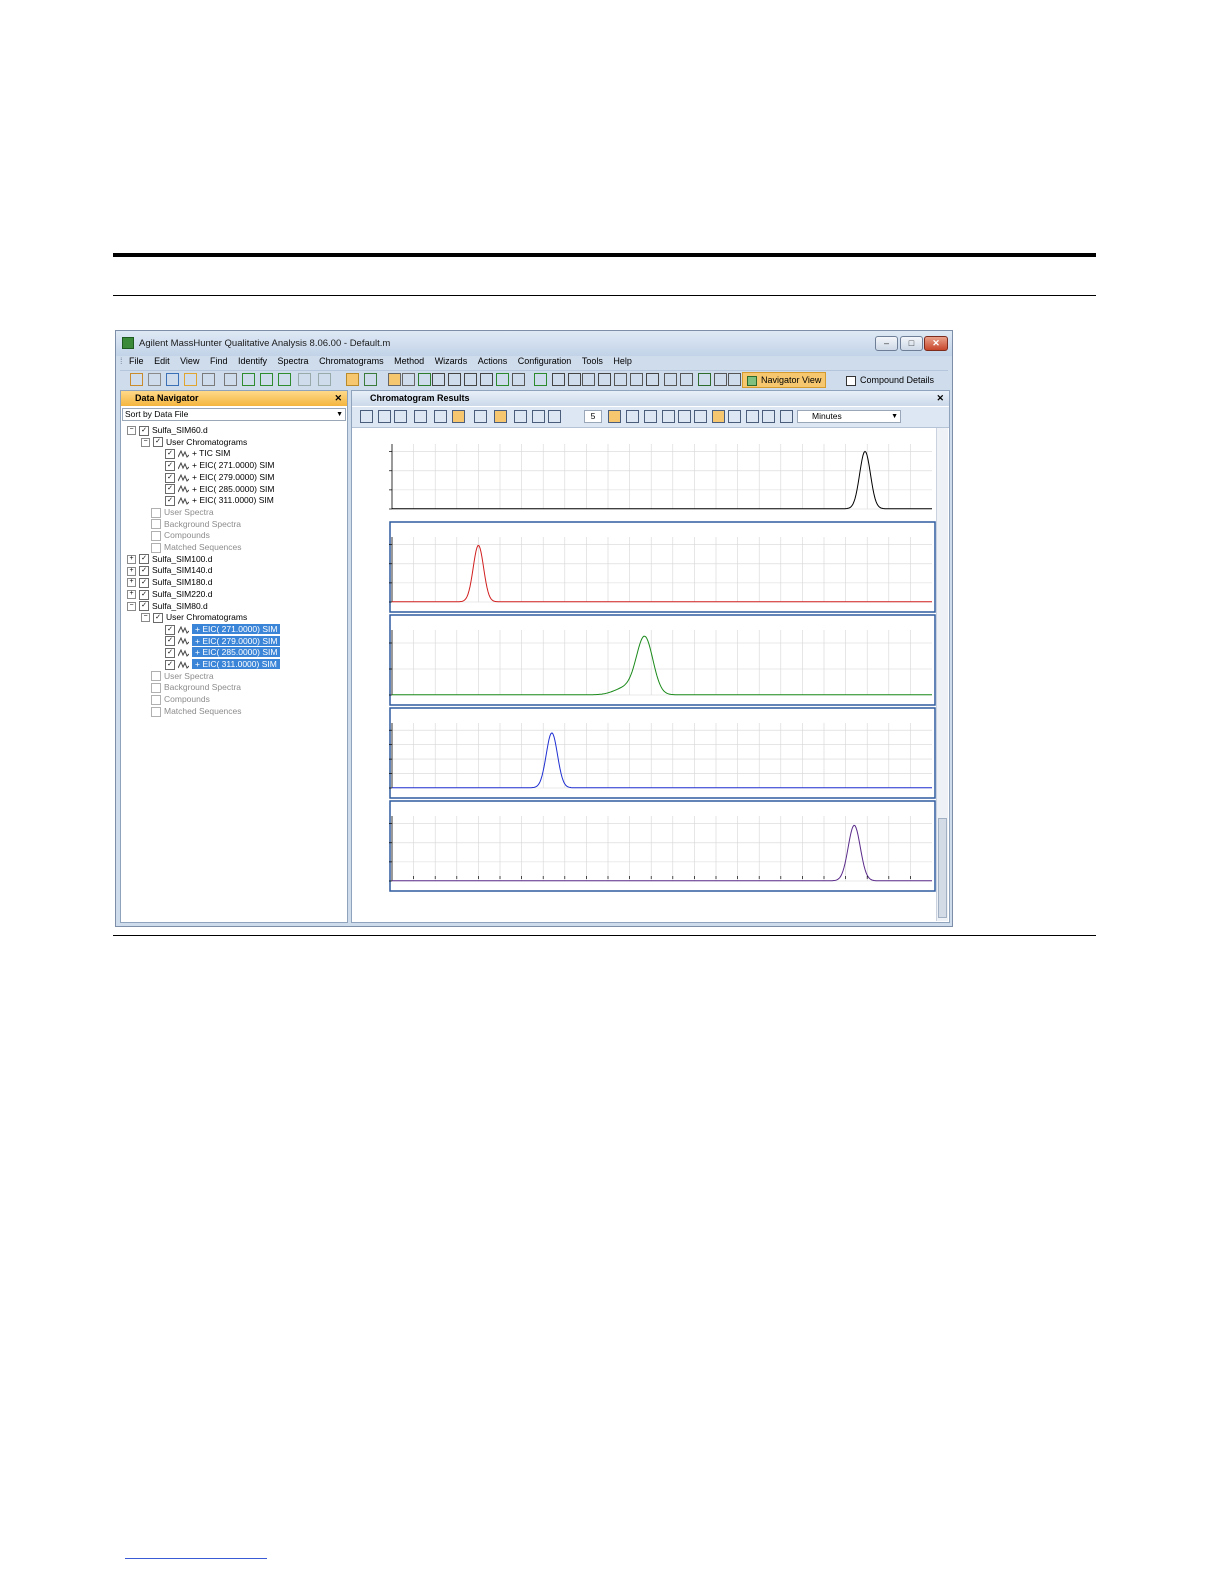 This screenshot has height=1584, width=1224. I want to click on peak-area-icon, so click(520, 416).